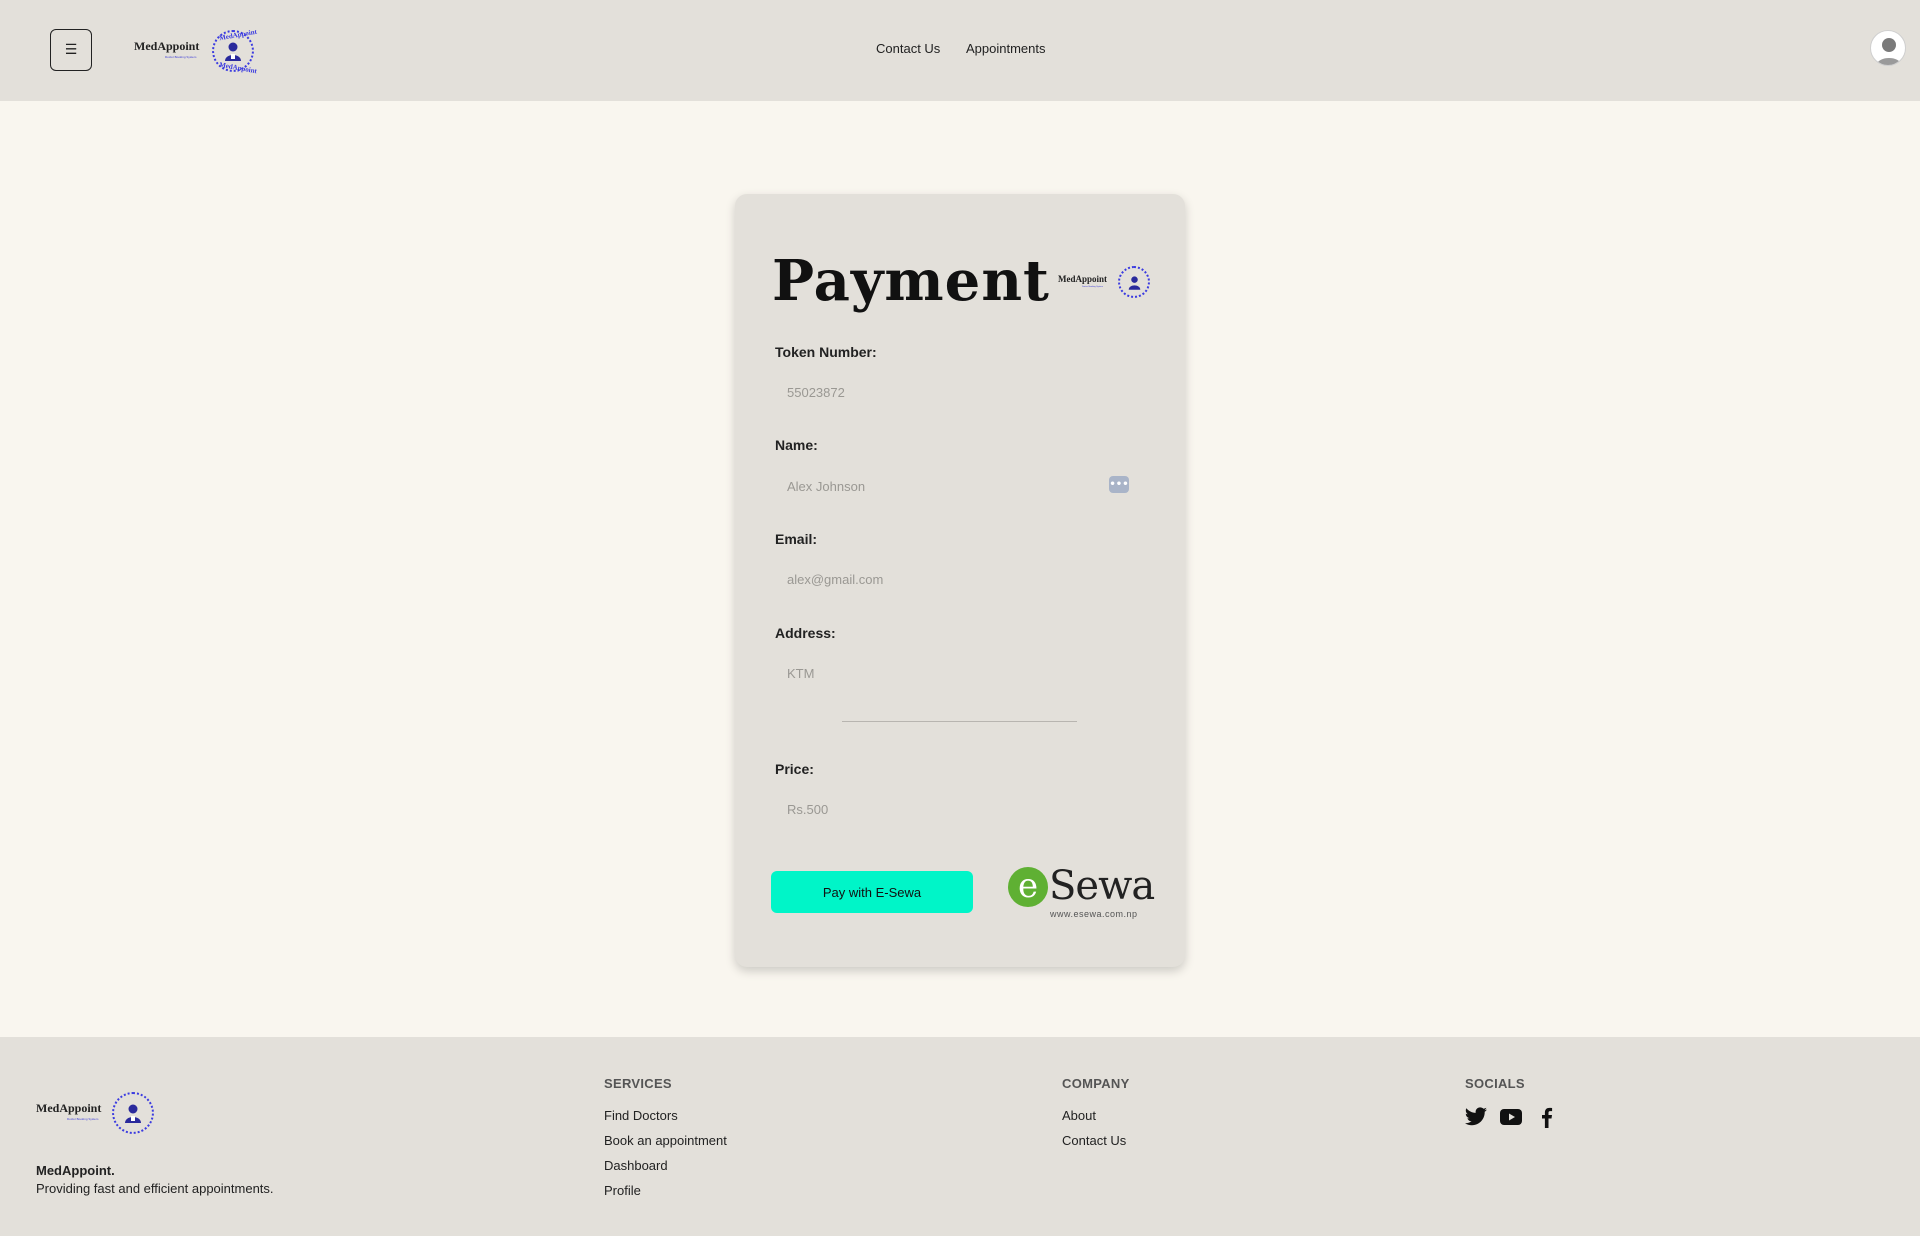 The image size is (1920, 1236). What do you see at coordinates (826, 486) in the screenshot?
I see `name-field: Alex Johnson` at bounding box center [826, 486].